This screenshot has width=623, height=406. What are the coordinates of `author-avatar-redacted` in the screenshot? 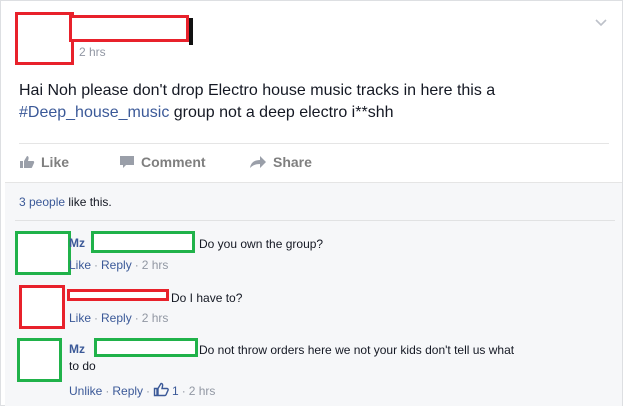 It's located at (44, 38).